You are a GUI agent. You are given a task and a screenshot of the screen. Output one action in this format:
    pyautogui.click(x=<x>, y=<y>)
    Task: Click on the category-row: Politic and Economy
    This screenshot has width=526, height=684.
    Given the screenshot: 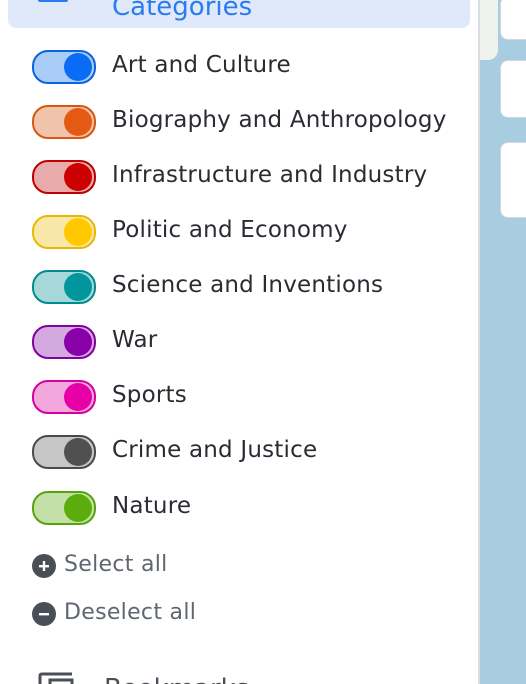 What is the action you would take?
    pyautogui.click(x=239, y=231)
    